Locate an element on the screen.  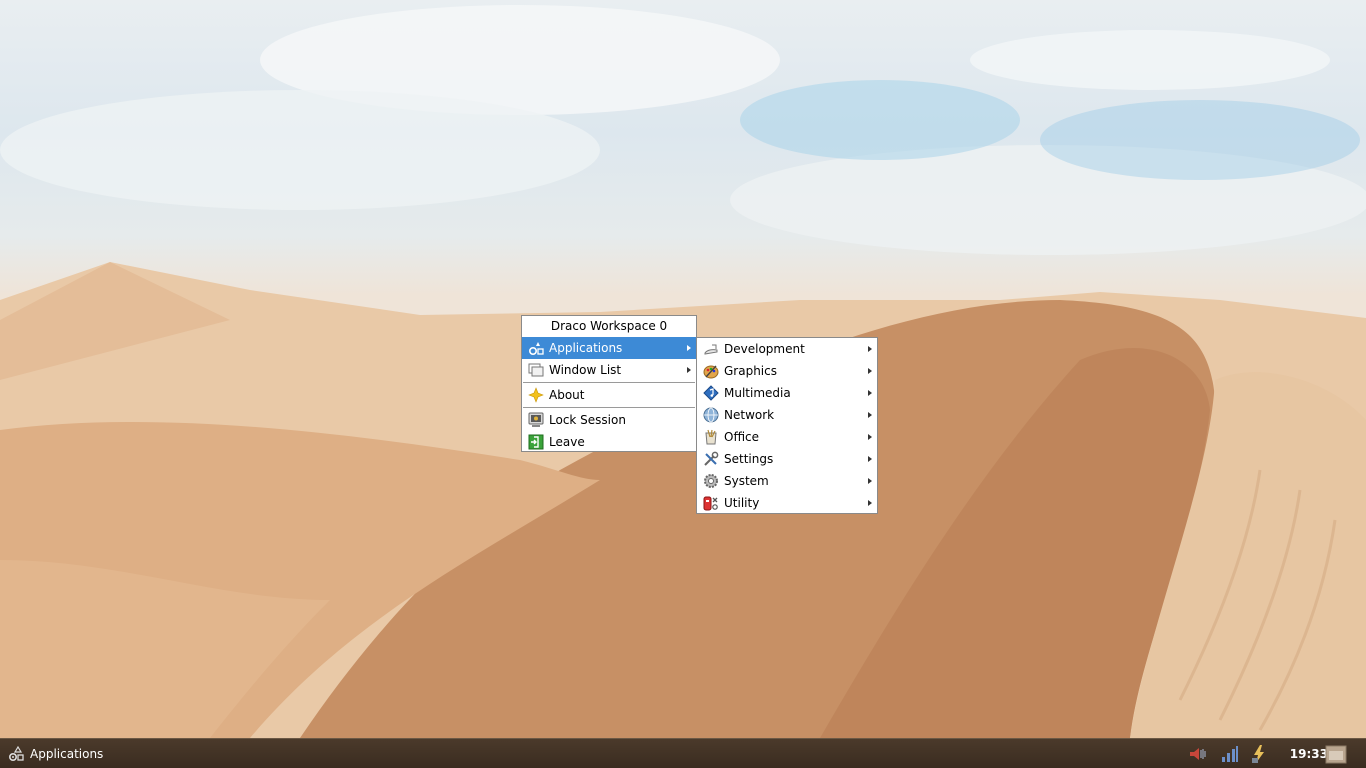
utility-icon is located at coordinates (710, 503).